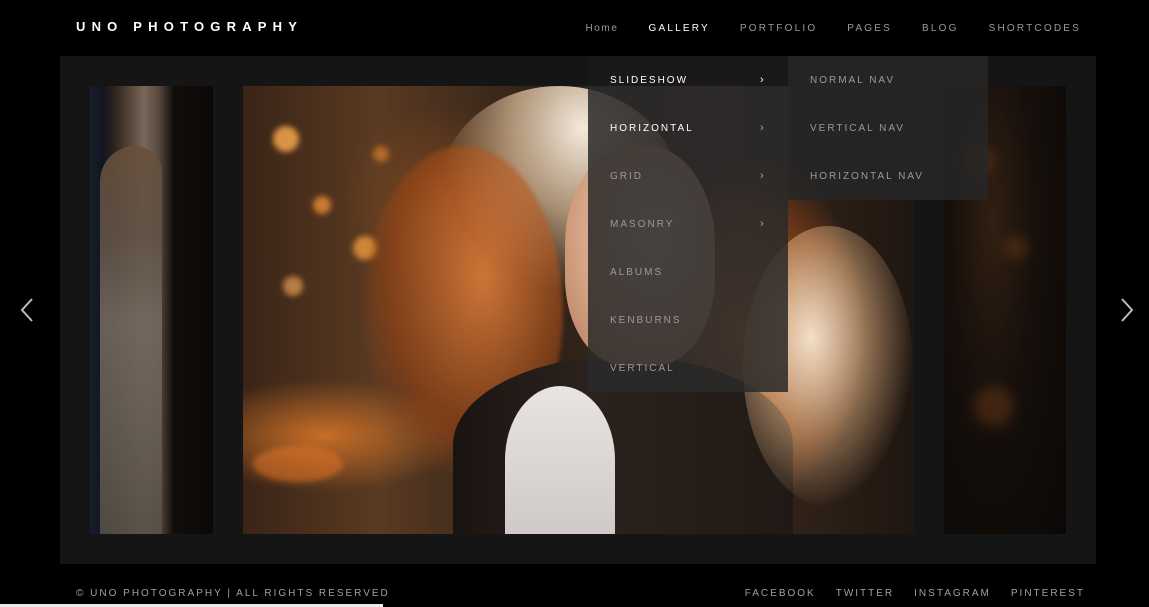  I want to click on nav-item-shortcodes: SHORTCODES, so click(1035, 28).